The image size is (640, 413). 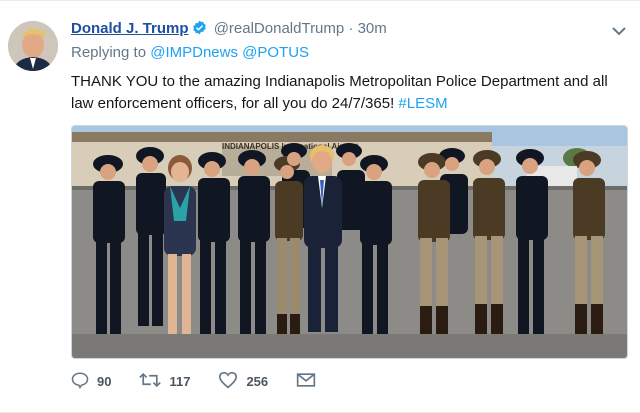 I want to click on tweet-header: Donald J. Trump @realDonaldTrump · 30m, so click(x=335, y=30).